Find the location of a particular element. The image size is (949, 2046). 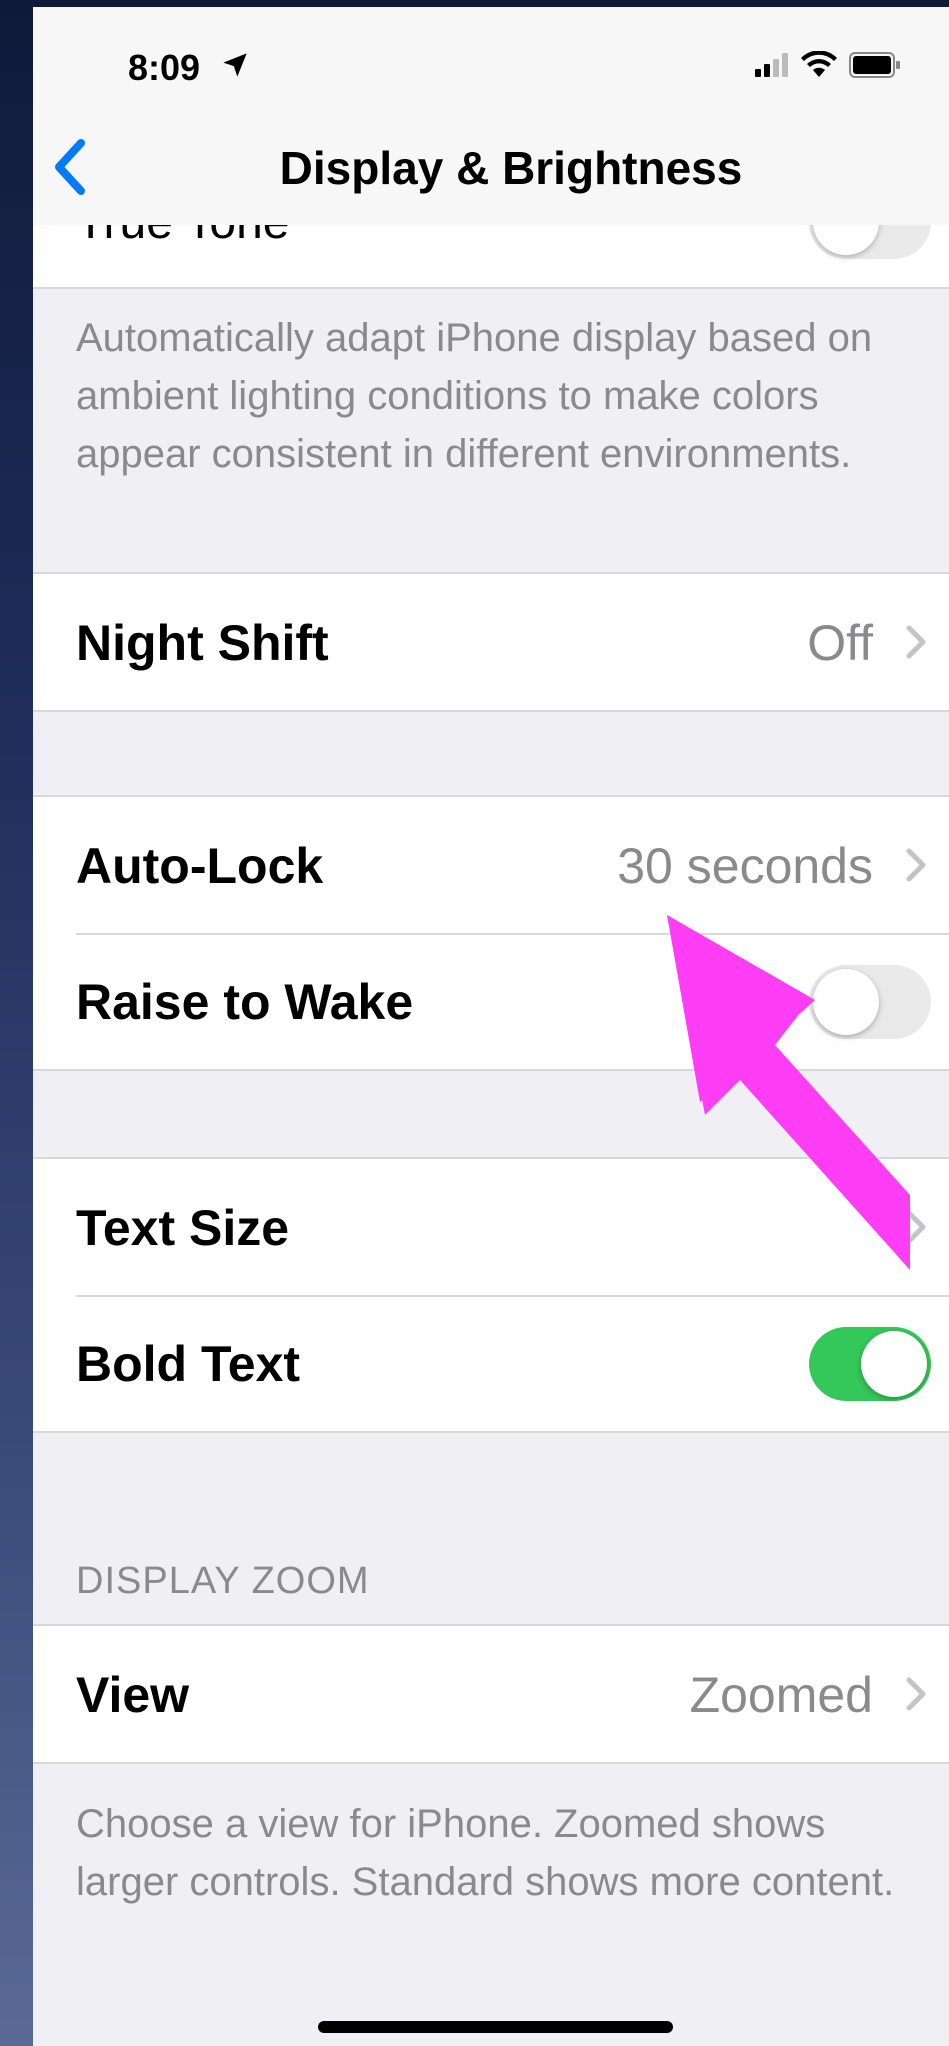

status-bar: 8:09 is located at coordinates (491, 62).